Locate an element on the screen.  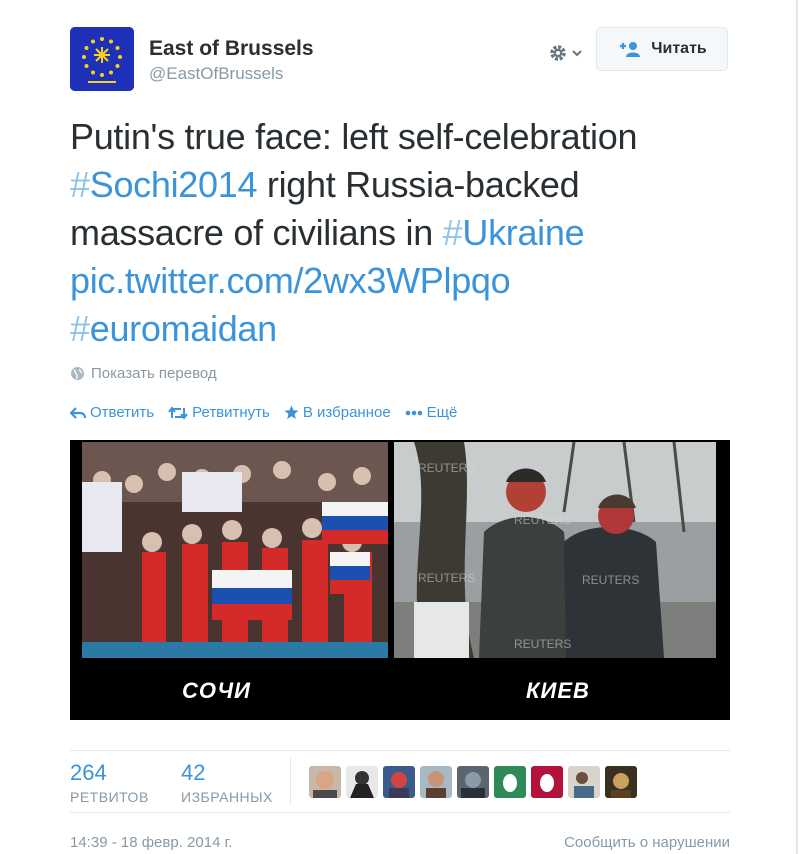
favorite-label: В избранное is located at coordinates (346, 412).